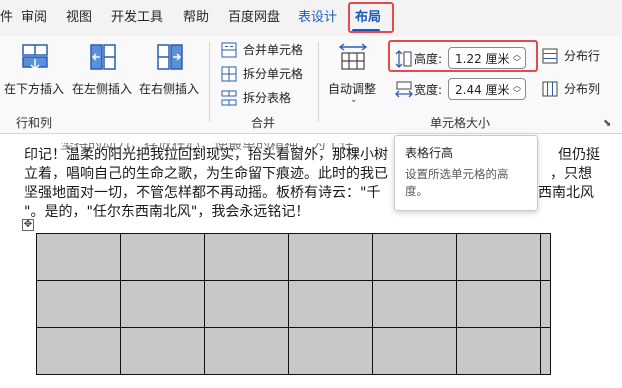 The image size is (622, 388). What do you see at coordinates (6, 18) in the screenshot?
I see `tab-file: 件` at bounding box center [6, 18].